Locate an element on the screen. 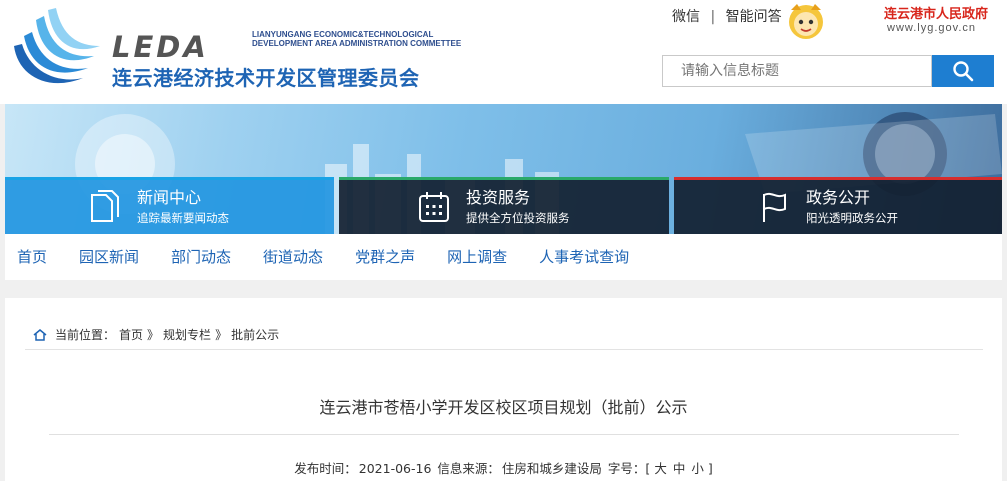  service-news-center: 新闻中心 追踪最新要闻动态 is located at coordinates (169, 205).